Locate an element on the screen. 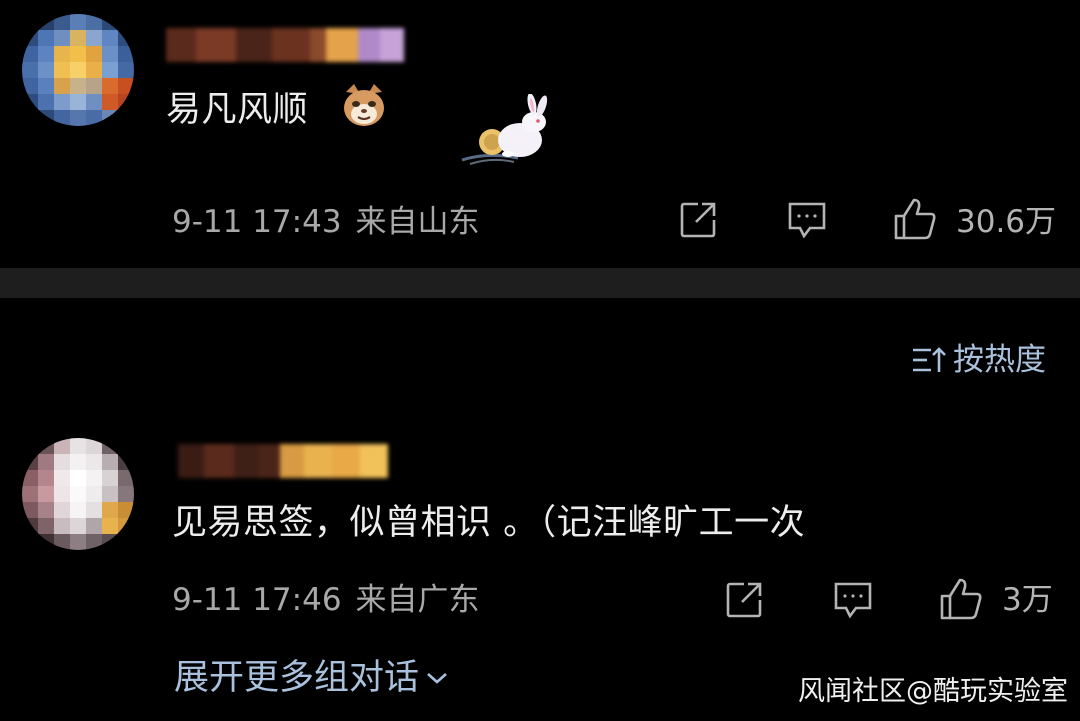 The width and height of the screenshot is (1080, 721). moon-rabbit-sticker is located at coordinates (504, 129).